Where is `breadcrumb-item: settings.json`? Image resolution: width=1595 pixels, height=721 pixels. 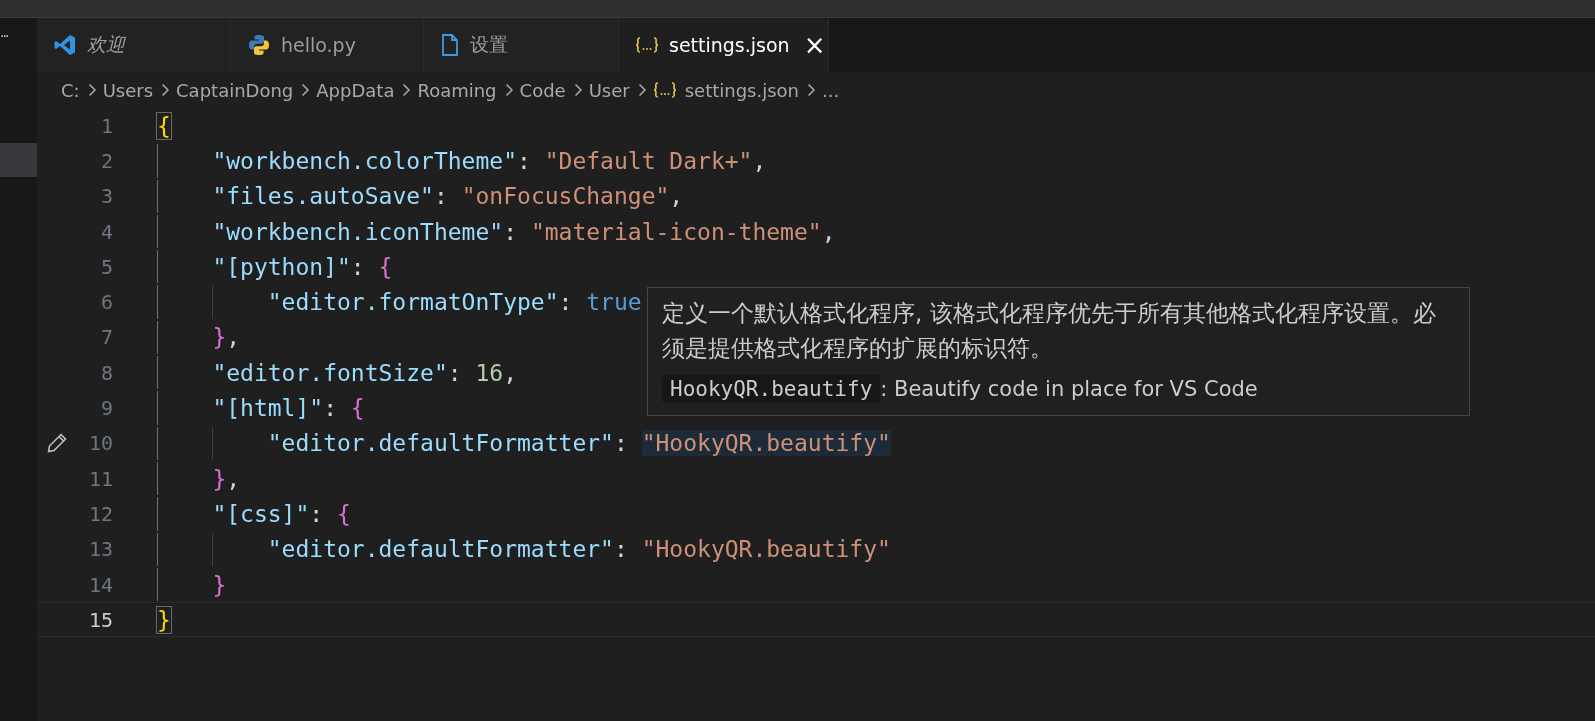 breadcrumb-item: settings.json is located at coordinates (741, 90).